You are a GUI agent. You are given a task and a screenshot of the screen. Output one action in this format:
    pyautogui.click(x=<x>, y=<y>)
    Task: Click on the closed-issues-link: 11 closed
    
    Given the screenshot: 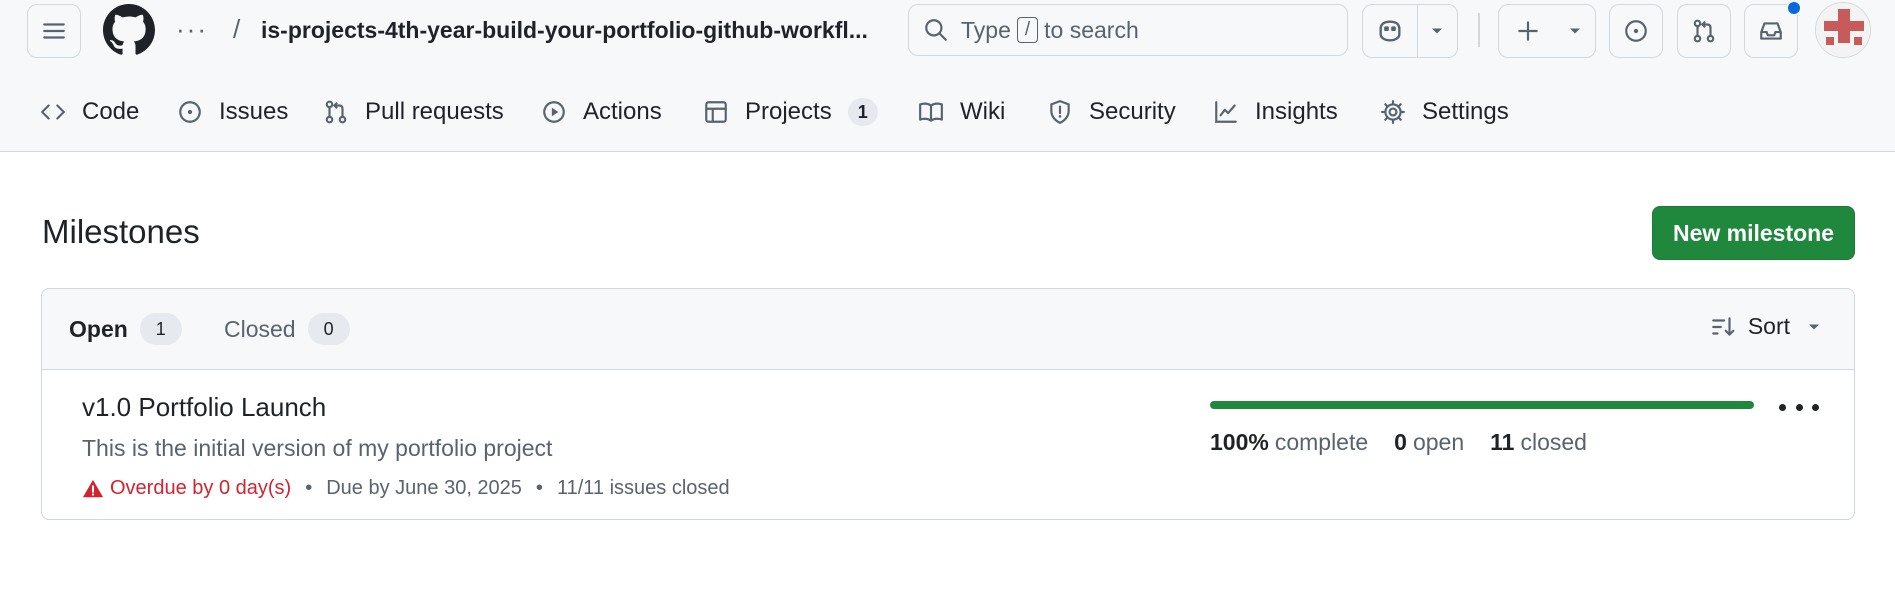 What is the action you would take?
    pyautogui.click(x=1538, y=442)
    